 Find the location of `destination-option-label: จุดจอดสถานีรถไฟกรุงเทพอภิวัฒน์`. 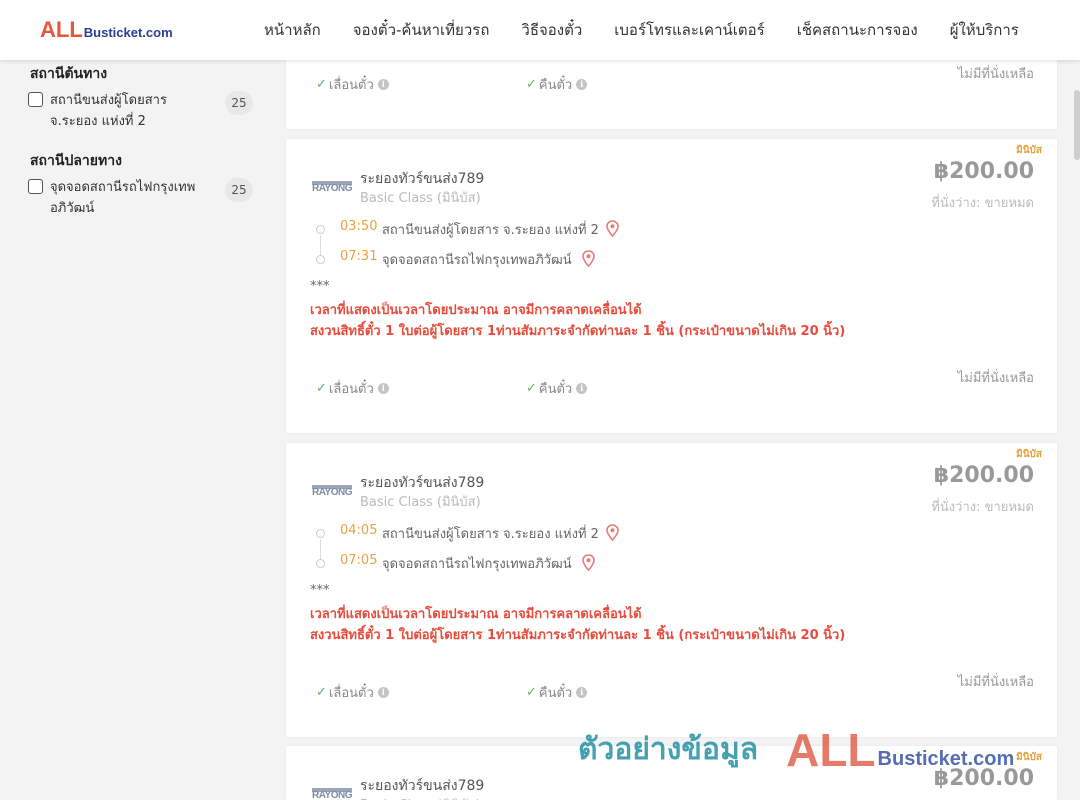

destination-option-label: จุดจอดสถานีรถไฟกรุงเทพอภิวัฒน์ is located at coordinates (123, 198).